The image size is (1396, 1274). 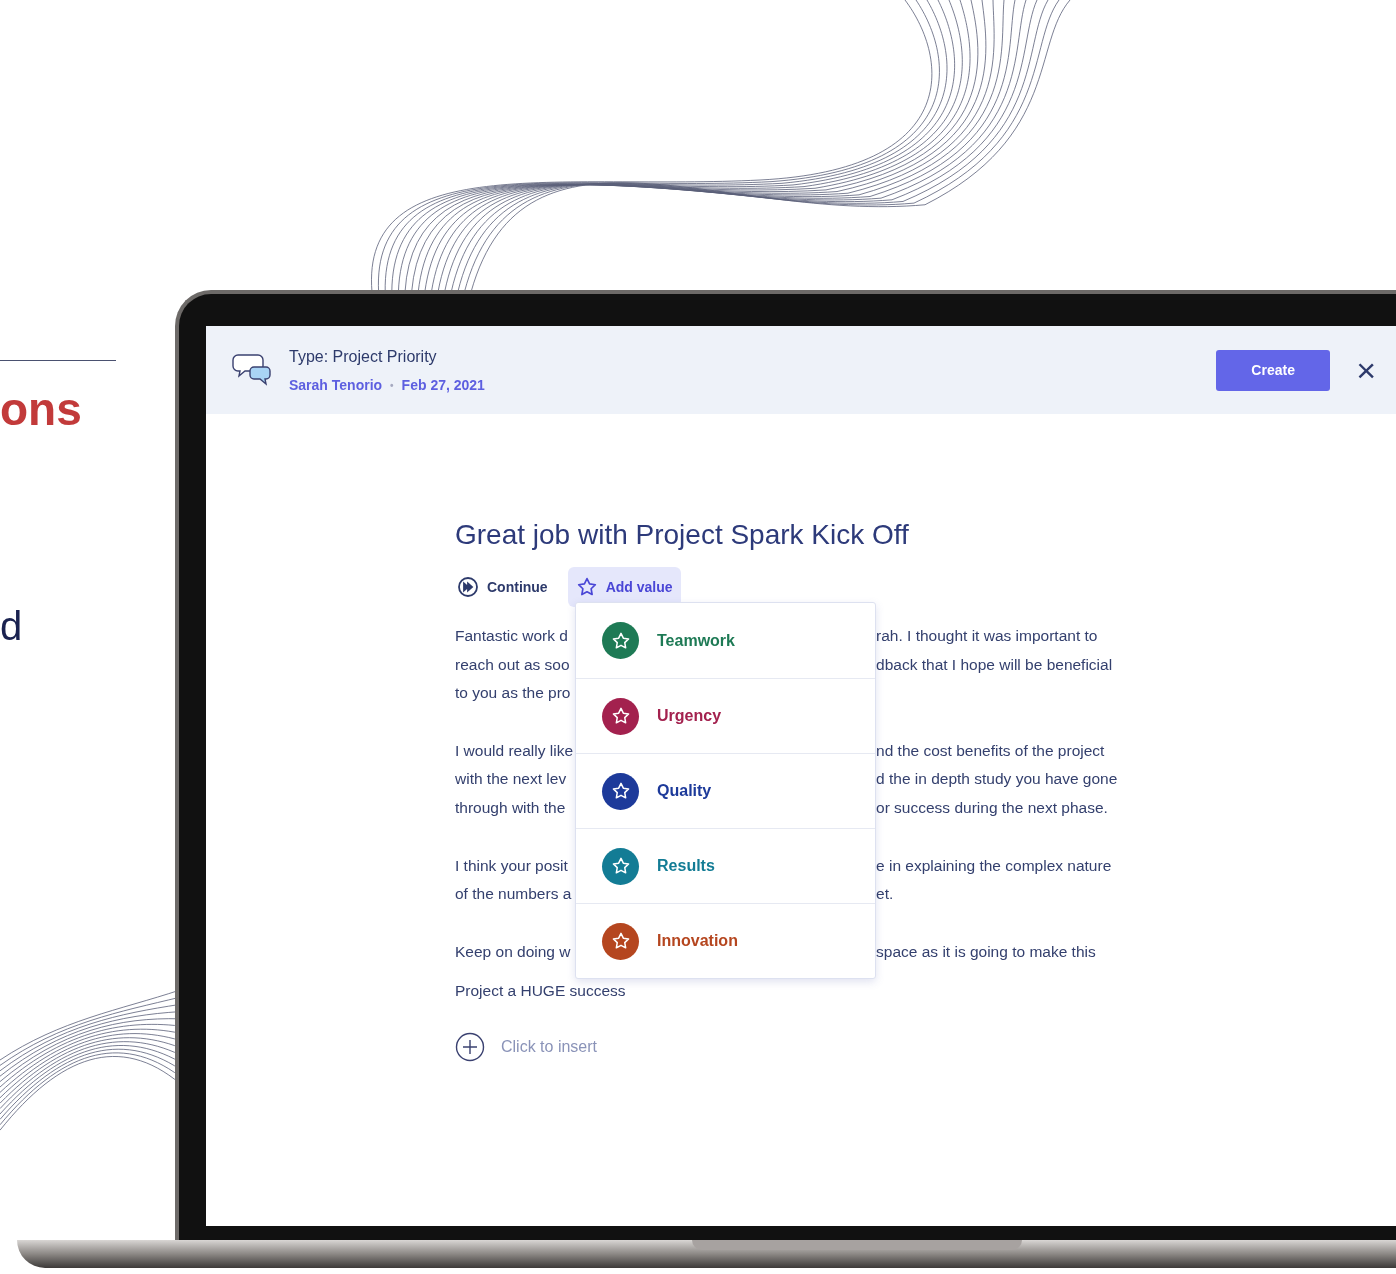 I want to click on heading-fragment: ons, so click(x=41, y=409).